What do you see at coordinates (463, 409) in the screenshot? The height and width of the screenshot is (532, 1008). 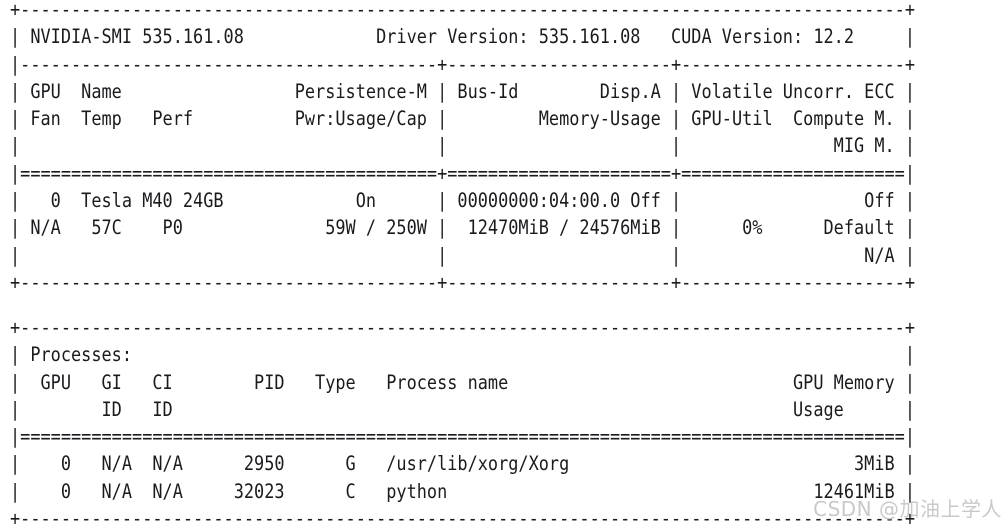 I see `ascii-line: | ID ID Usage |` at bounding box center [463, 409].